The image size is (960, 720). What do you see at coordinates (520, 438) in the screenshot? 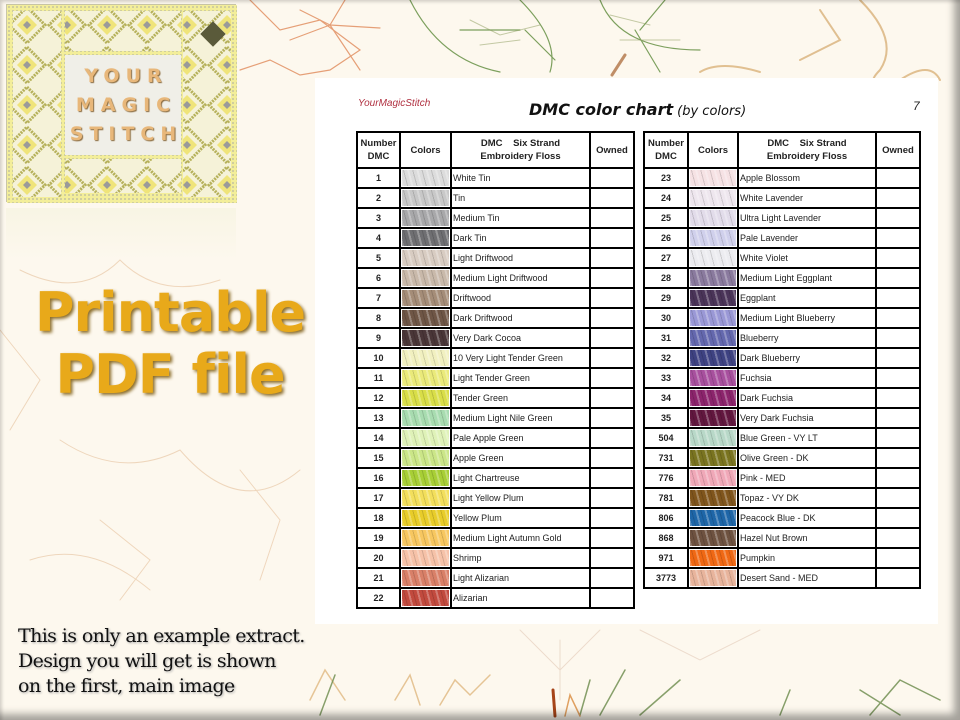
I see `floss-name: Pale Apple Green` at bounding box center [520, 438].